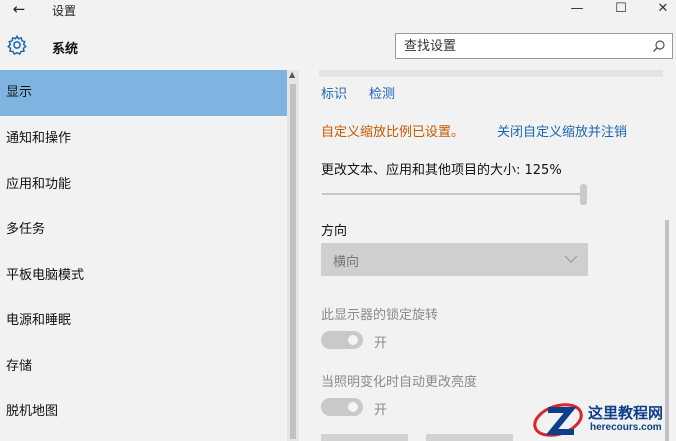 Image resolution: width=676 pixels, height=441 pixels. I want to click on apply-button, so click(364, 437).